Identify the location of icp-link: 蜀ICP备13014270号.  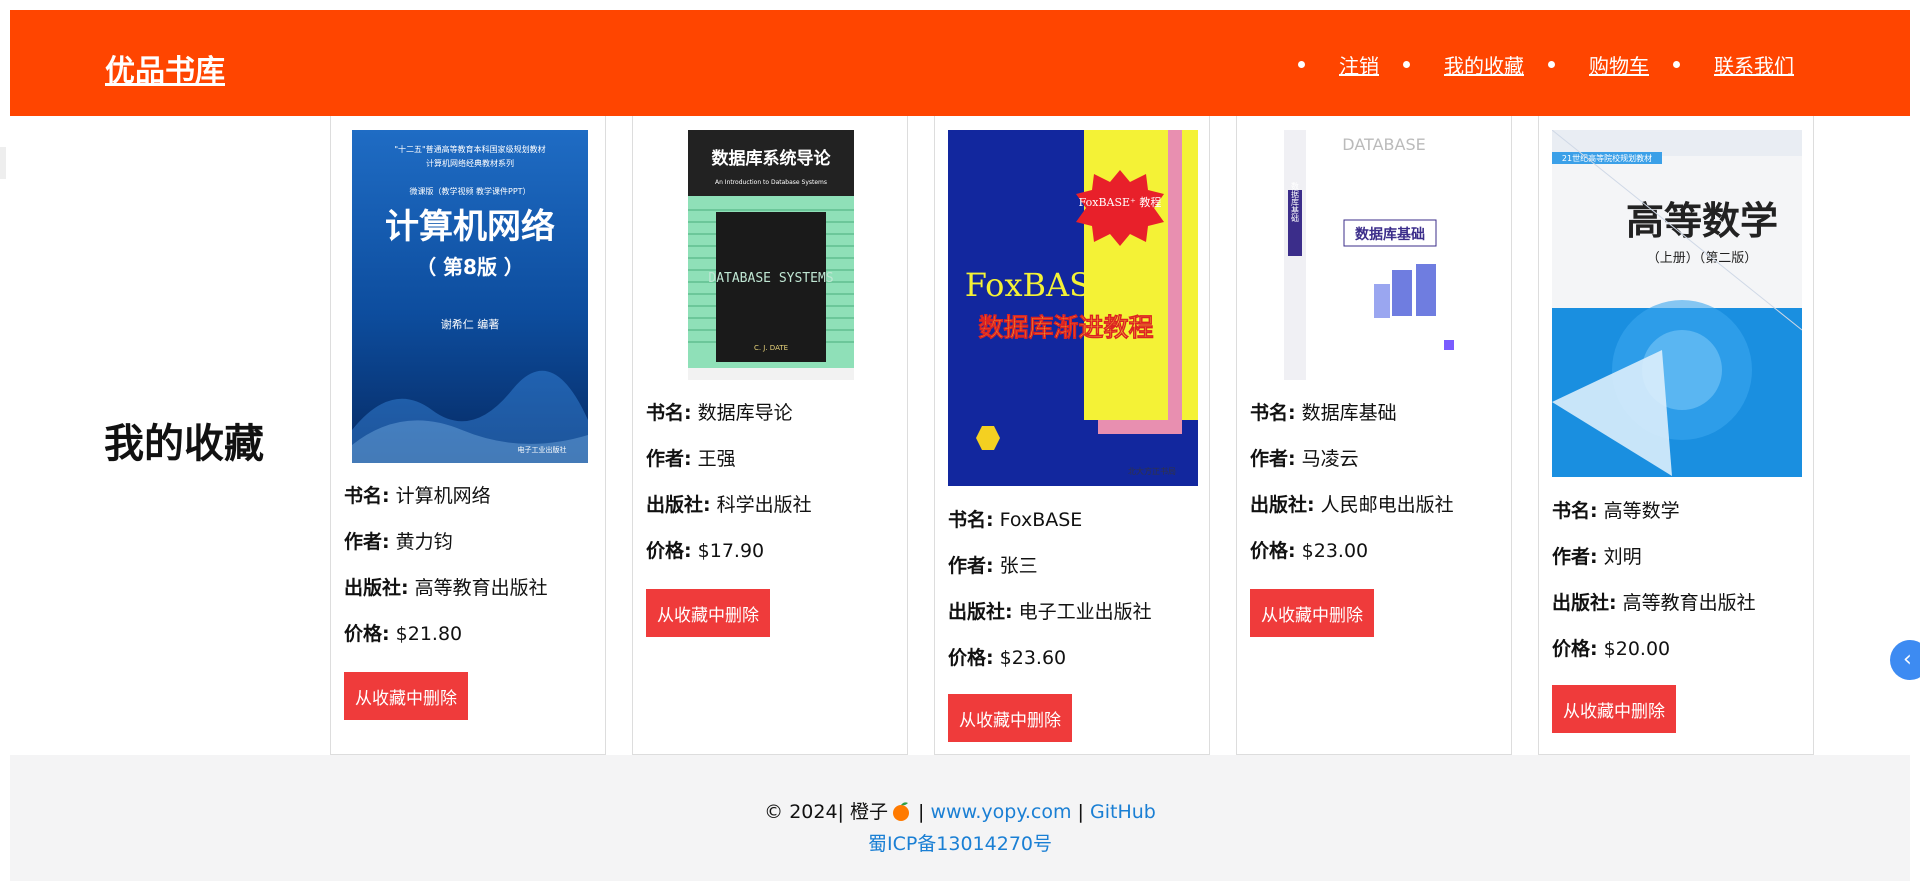
(960, 844).